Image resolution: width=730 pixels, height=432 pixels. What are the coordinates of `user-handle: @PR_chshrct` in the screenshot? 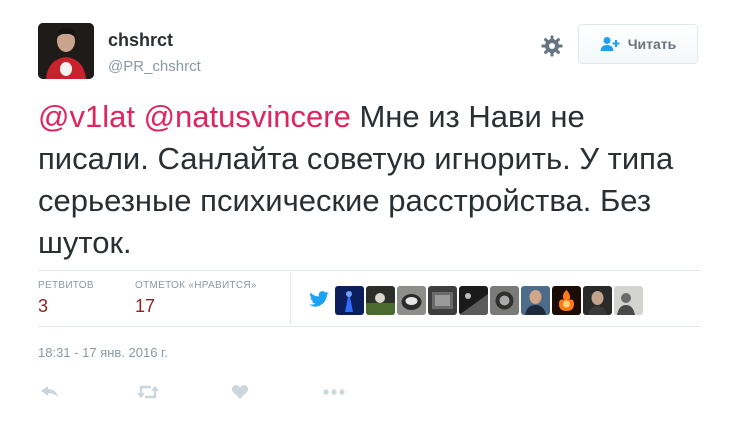 It's located at (154, 66).